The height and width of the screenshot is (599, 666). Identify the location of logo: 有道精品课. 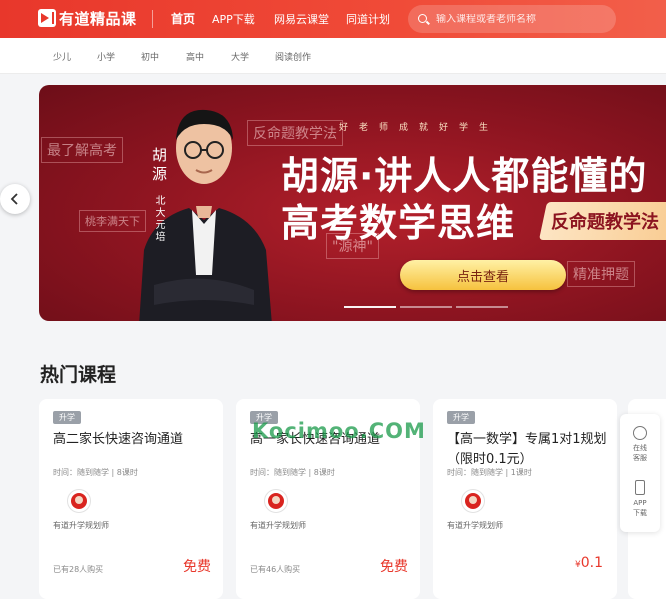
(87, 18).